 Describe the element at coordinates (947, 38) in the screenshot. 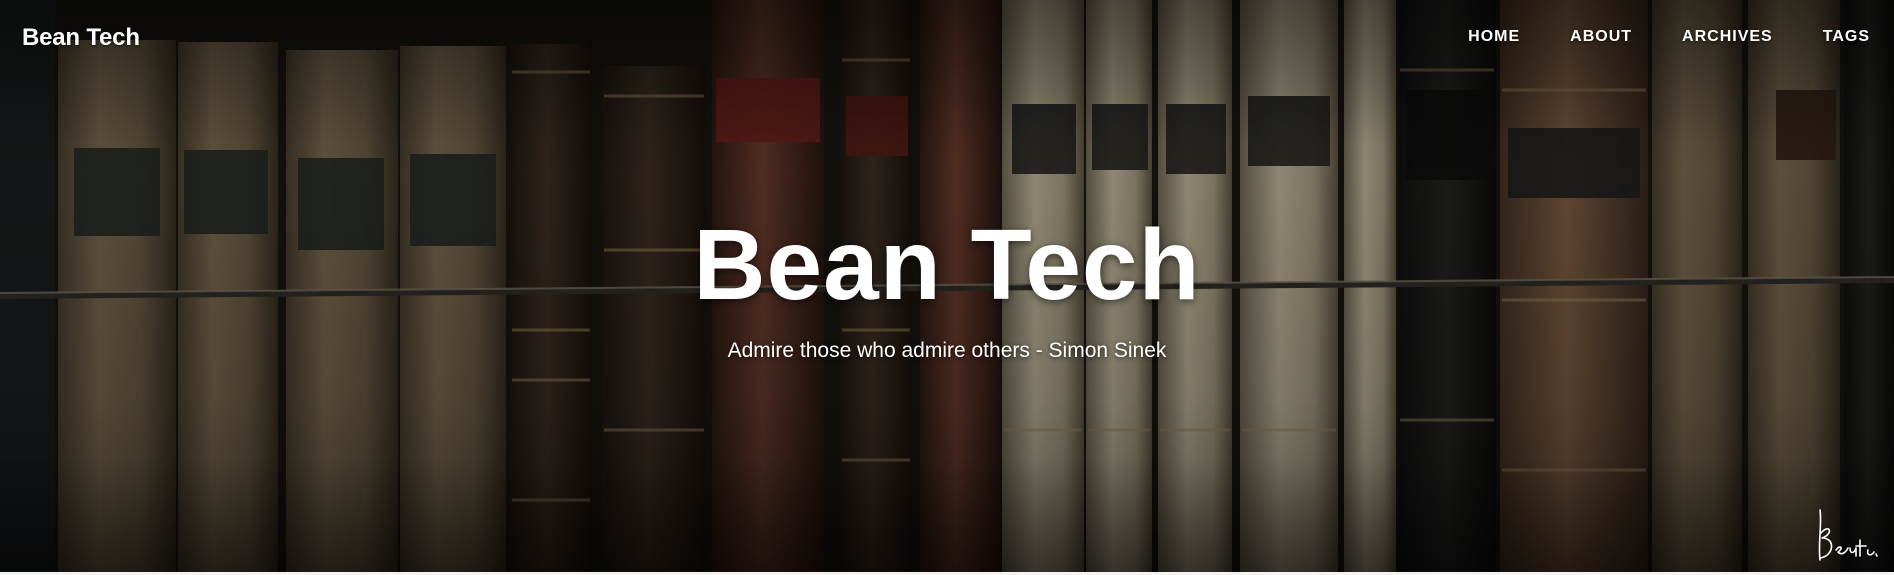

I see `top-navbar: Bean Tech HOME ABOUT ARCHIVES TAGS` at that location.